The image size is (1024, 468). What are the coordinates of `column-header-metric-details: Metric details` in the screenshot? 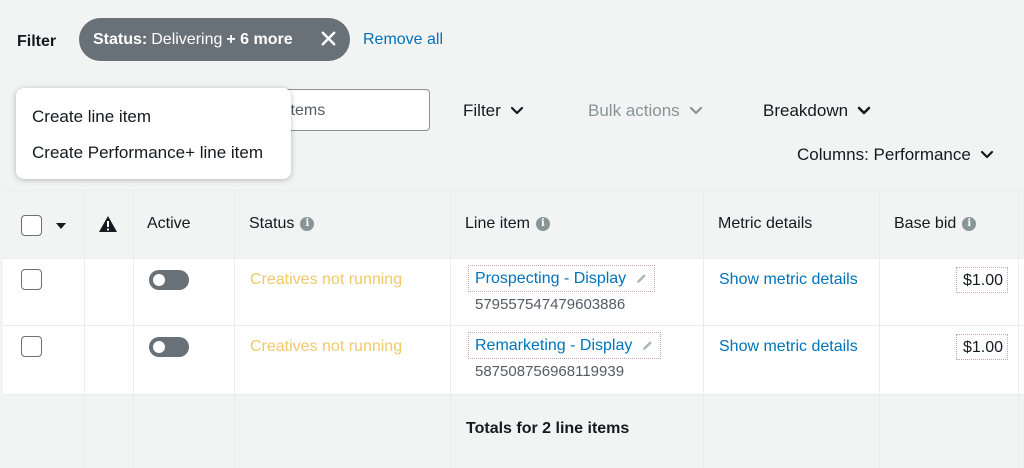 It's located at (765, 224).